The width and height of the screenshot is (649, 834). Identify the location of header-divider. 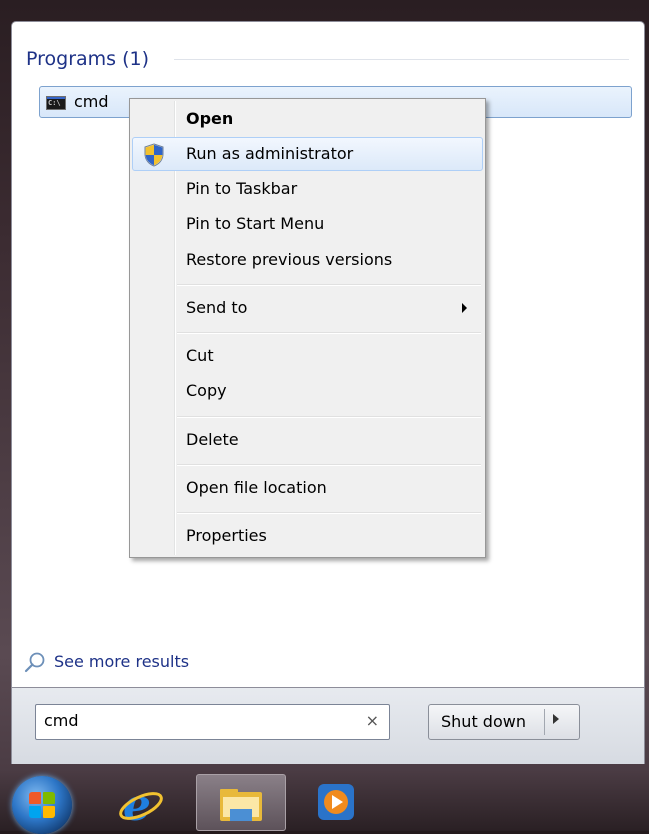
(401, 59).